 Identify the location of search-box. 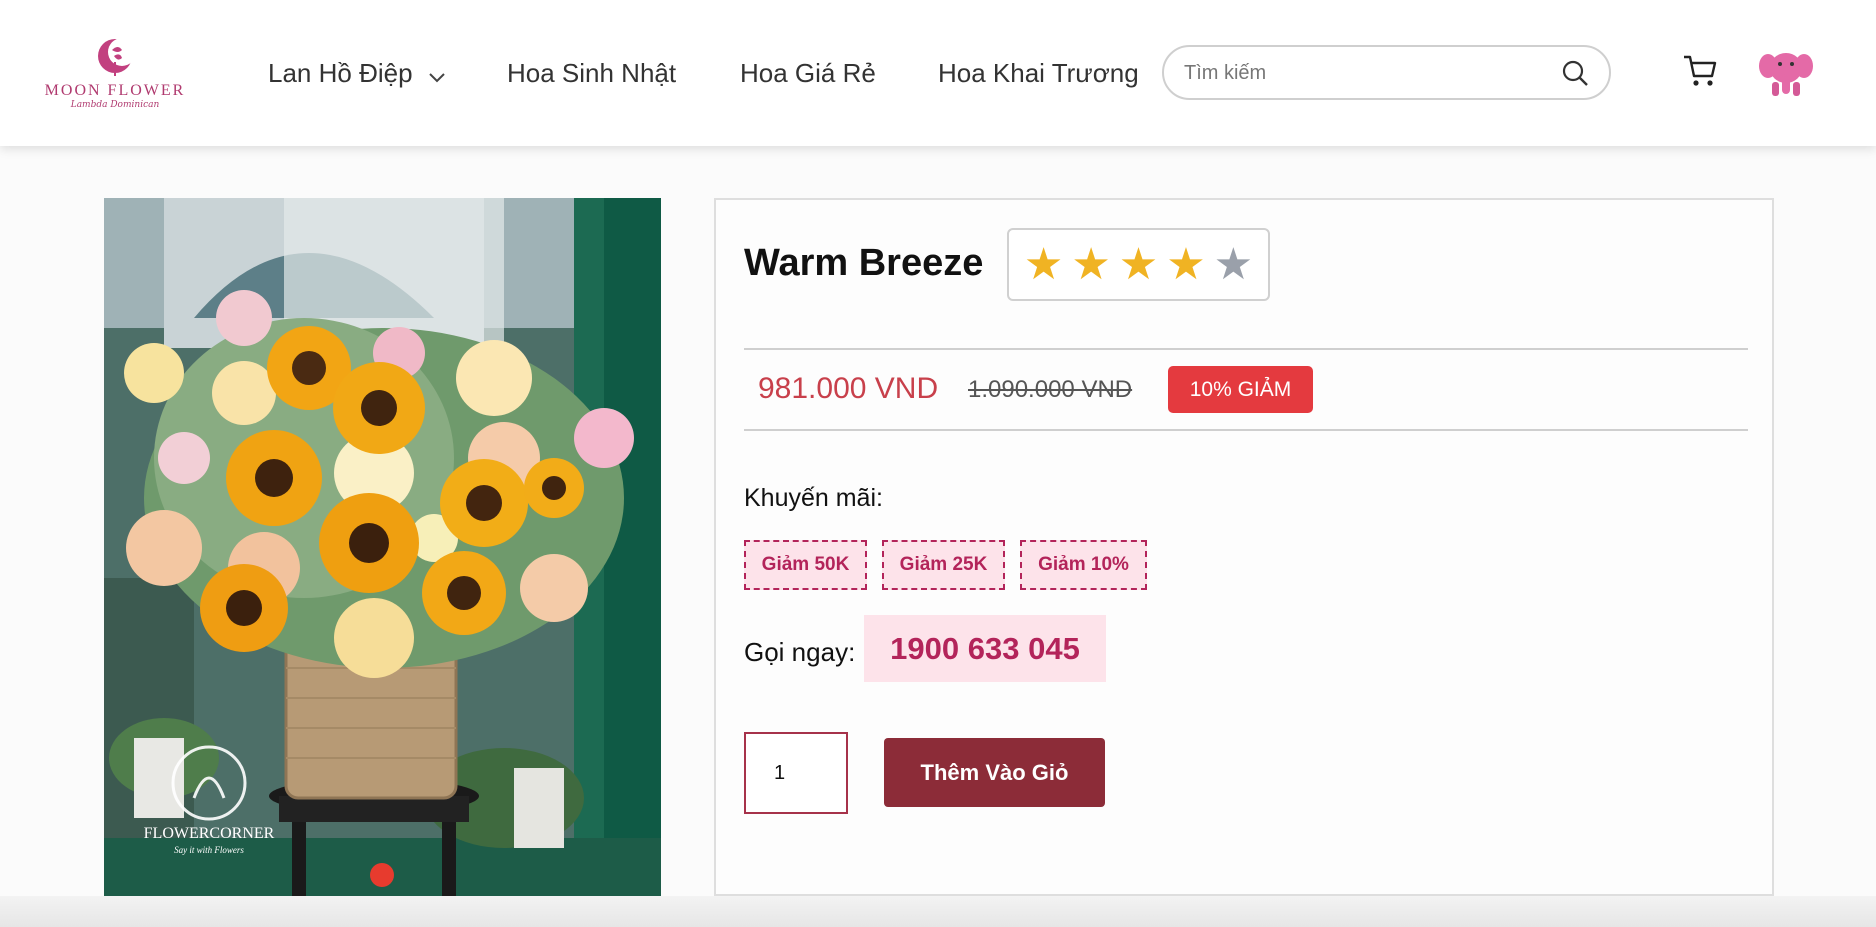
(1386, 72).